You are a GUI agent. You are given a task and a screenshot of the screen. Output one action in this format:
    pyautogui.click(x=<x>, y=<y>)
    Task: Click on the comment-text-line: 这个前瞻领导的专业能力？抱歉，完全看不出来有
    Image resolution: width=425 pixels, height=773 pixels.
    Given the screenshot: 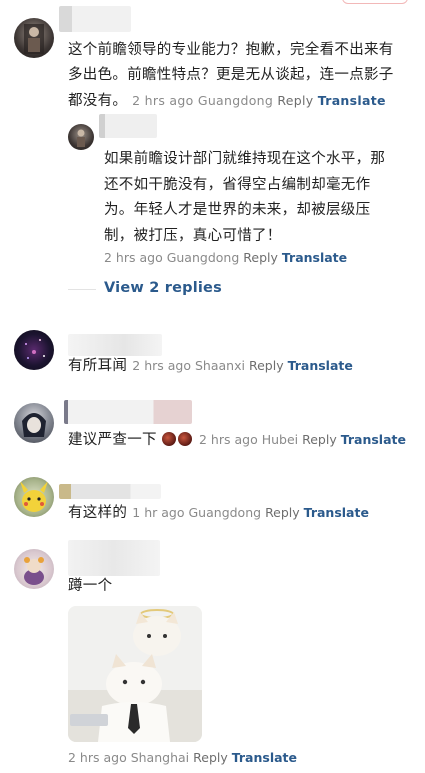 What is the action you would take?
    pyautogui.click(x=231, y=50)
    